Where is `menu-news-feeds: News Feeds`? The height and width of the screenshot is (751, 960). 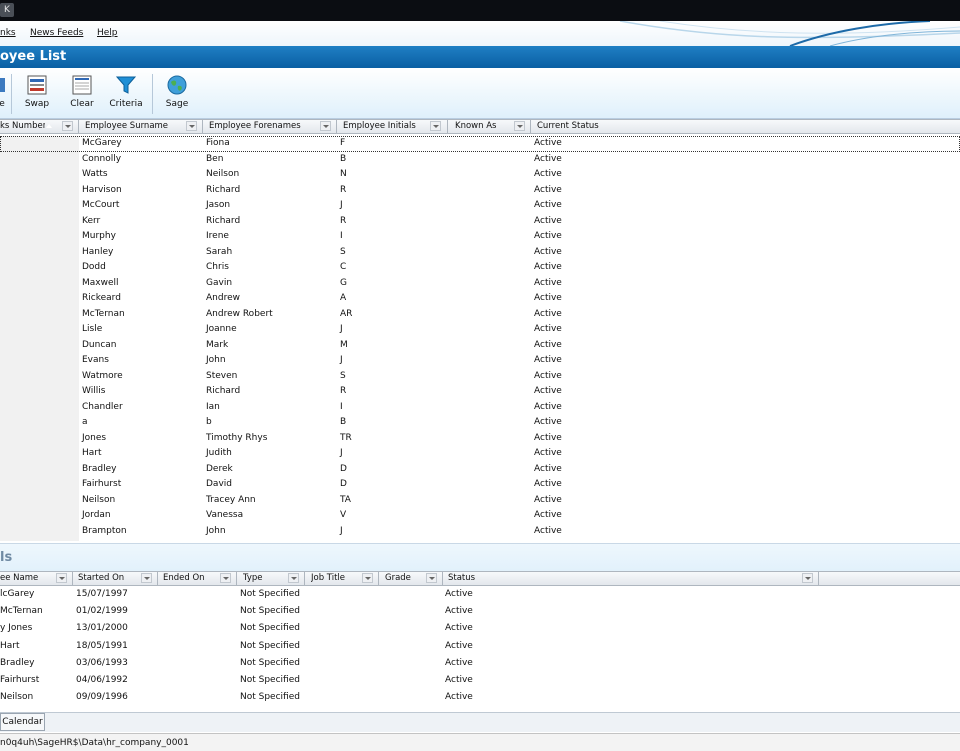 menu-news-feeds: News Feeds is located at coordinates (56, 33).